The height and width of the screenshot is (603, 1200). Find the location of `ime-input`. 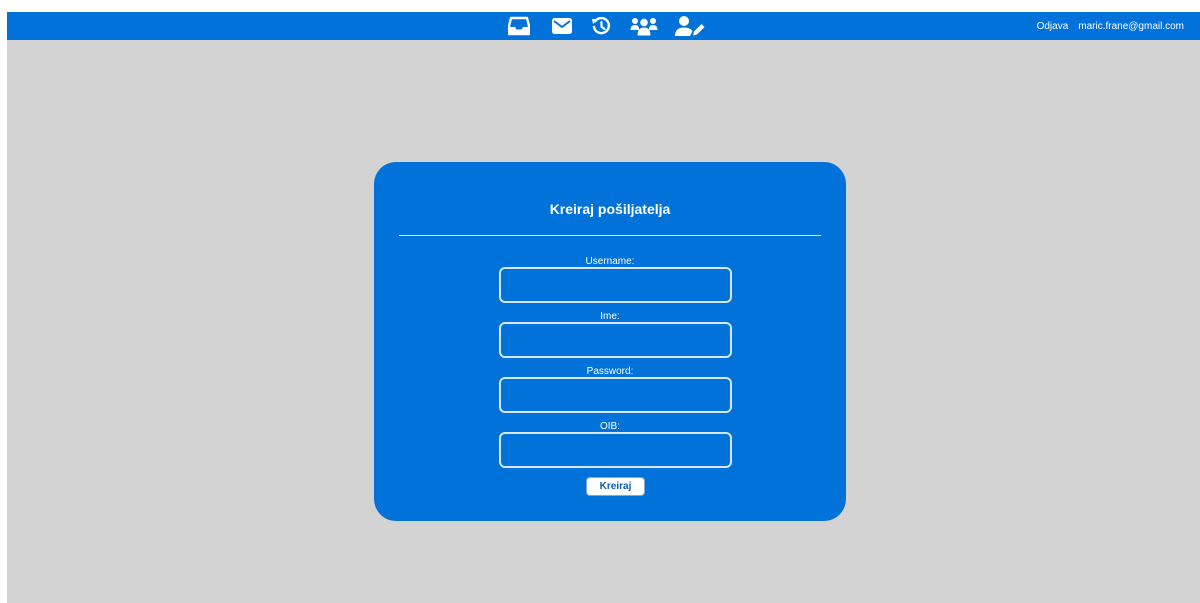

ime-input is located at coordinates (615, 340).